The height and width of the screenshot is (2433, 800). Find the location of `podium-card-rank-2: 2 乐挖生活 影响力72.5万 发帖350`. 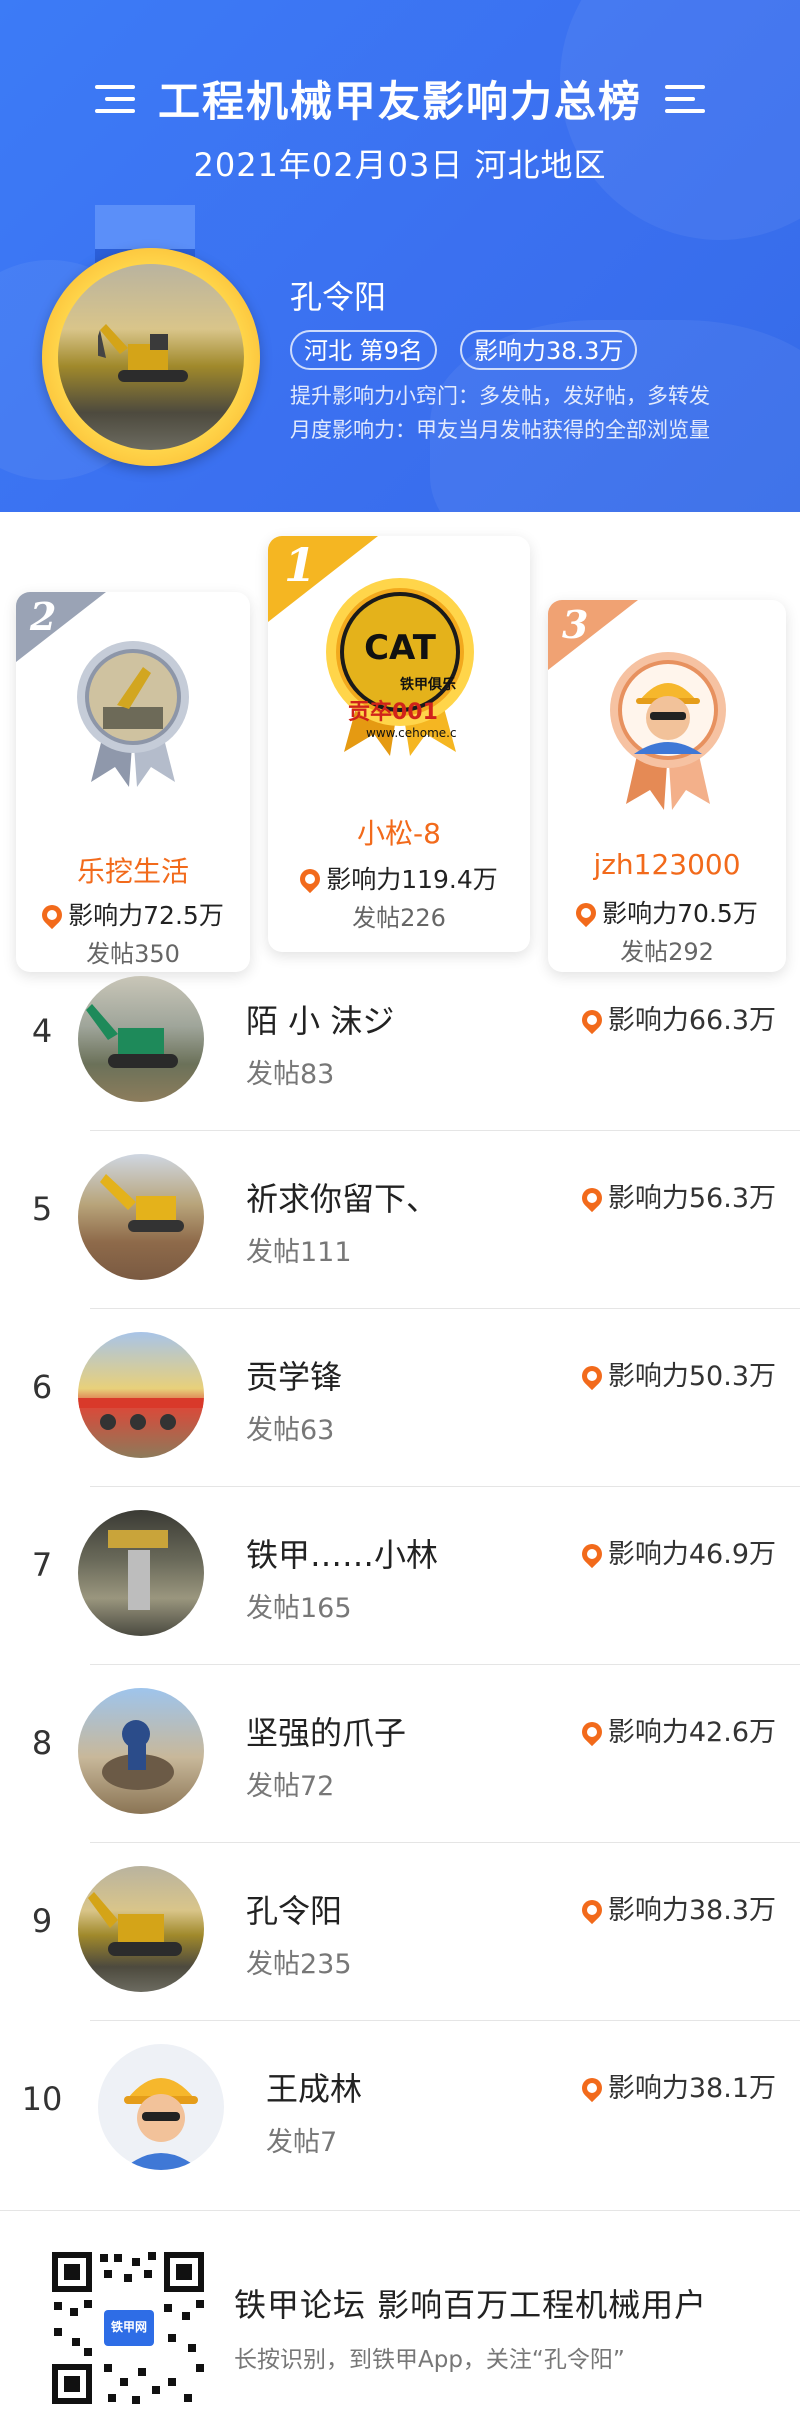

podium-card-rank-2: 2 乐挖生活 影响力72.5万 发帖350 is located at coordinates (133, 782).